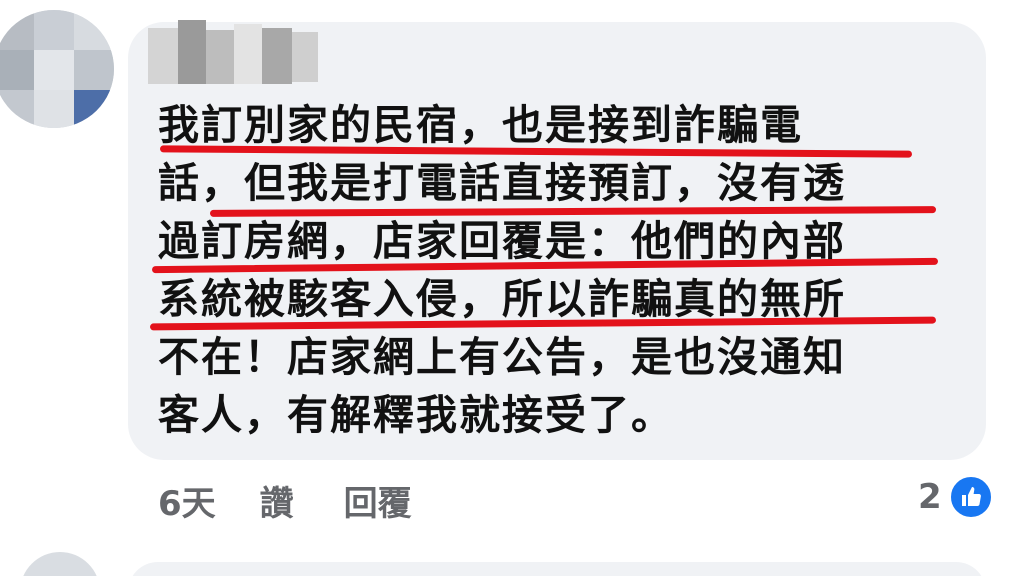 Image resolution: width=1024 pixels, height=576 pixels. Describe the element at coordinates (60, 564) in the screenshot. I see `next-commenter-avatar` at that location.